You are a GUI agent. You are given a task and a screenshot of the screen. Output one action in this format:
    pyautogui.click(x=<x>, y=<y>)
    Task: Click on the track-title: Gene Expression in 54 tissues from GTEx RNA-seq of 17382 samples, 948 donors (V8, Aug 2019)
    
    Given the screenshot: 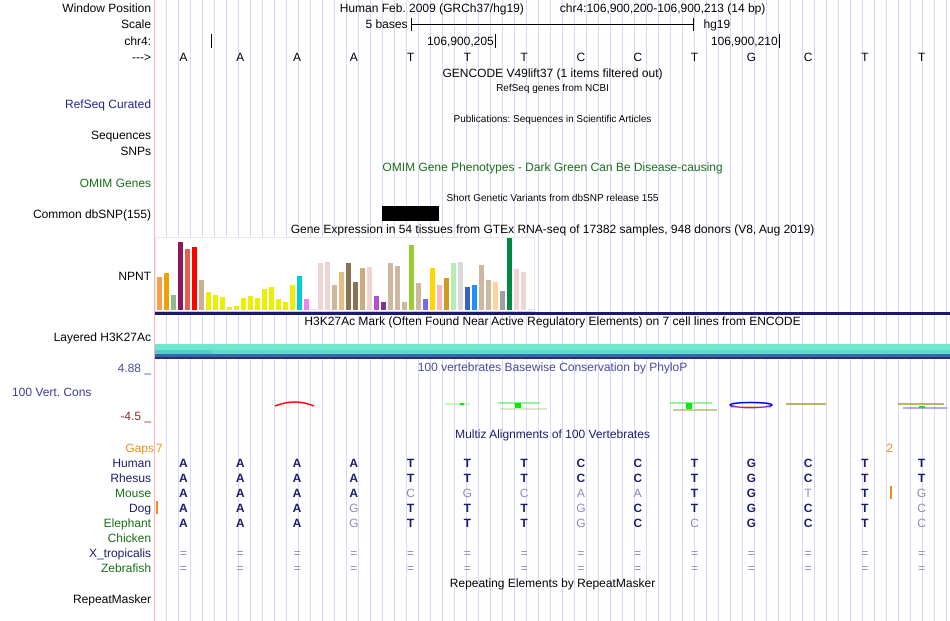 What is the action you would take?
    pyautogui.click(x=552, y=229)
    